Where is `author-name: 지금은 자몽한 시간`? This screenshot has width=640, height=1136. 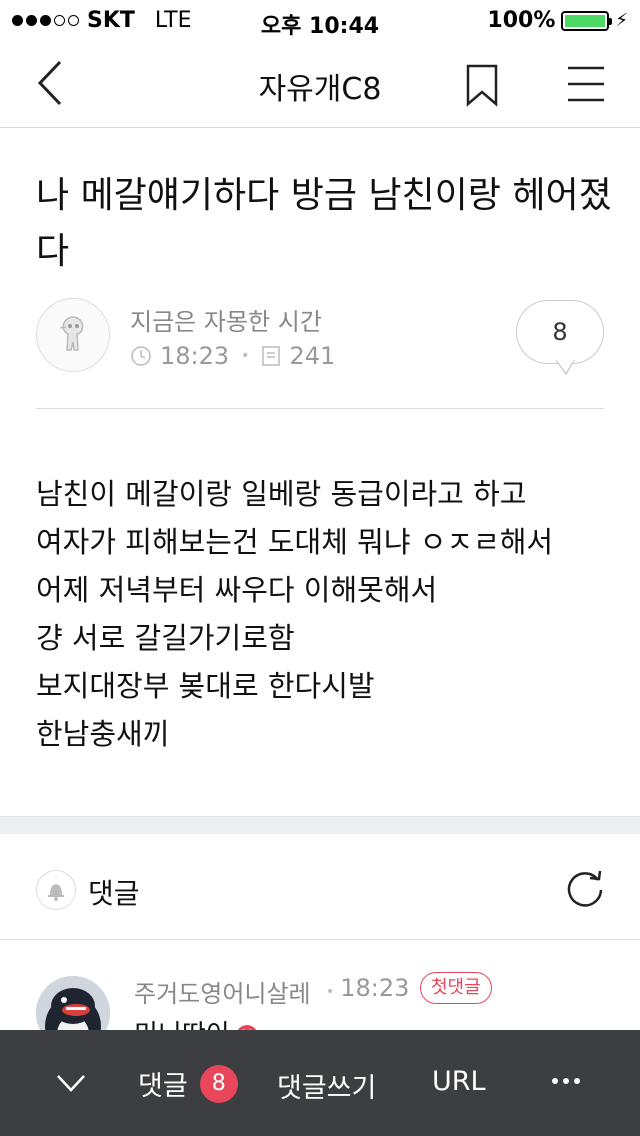
author-name: 지금은 자몽한 시간 is located at coordinates (226, 319).